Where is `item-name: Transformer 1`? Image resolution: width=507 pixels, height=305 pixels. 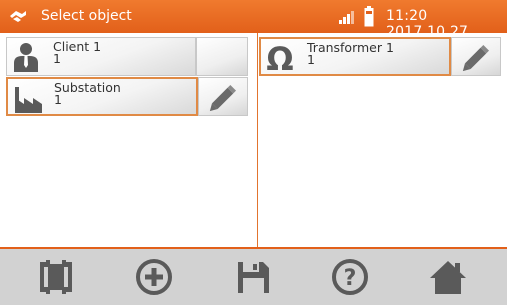
item-name: Transformer 1 is located at coordinates (350, 47).